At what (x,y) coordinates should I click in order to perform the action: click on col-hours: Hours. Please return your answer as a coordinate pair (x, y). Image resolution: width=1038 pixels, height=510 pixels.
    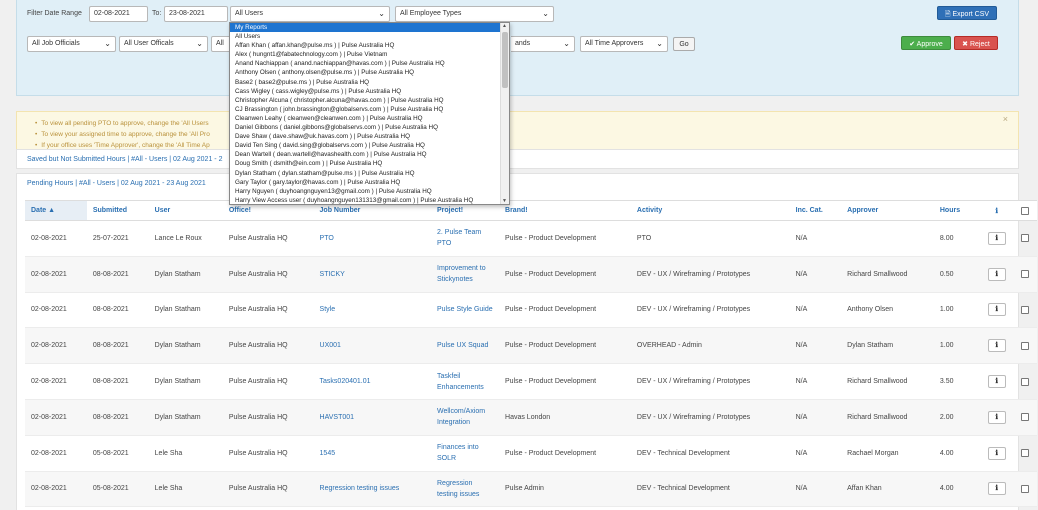
    Looking at the image, I should click on (957, 210).